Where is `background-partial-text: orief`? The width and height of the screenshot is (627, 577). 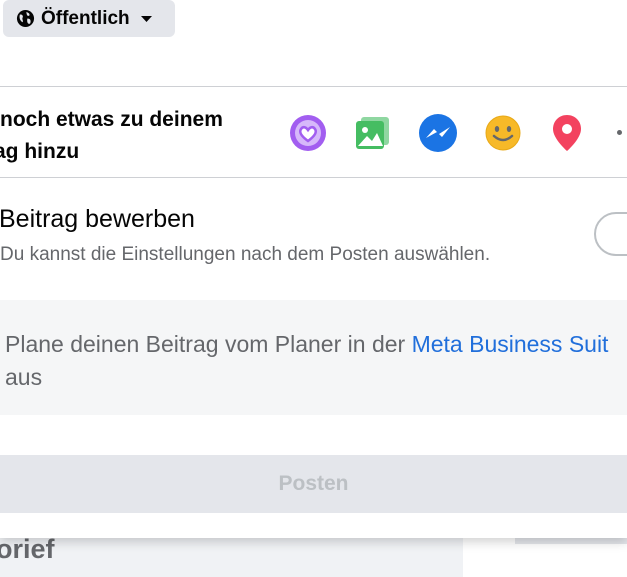
background-partial-text: orief is located at coordinates (27, 549).